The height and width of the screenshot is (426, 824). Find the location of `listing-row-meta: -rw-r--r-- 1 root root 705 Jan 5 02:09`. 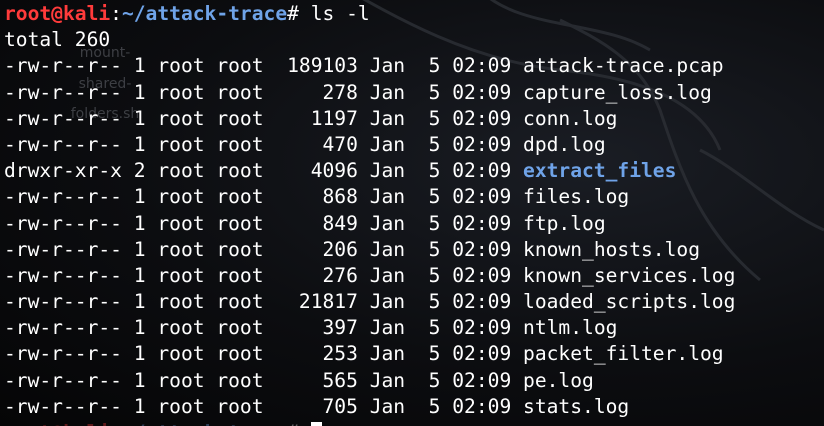

listing-row-meta: -rw-r--r-- 1 root root 705 Jan 5 02:09 is located at coordinates (264, 406).